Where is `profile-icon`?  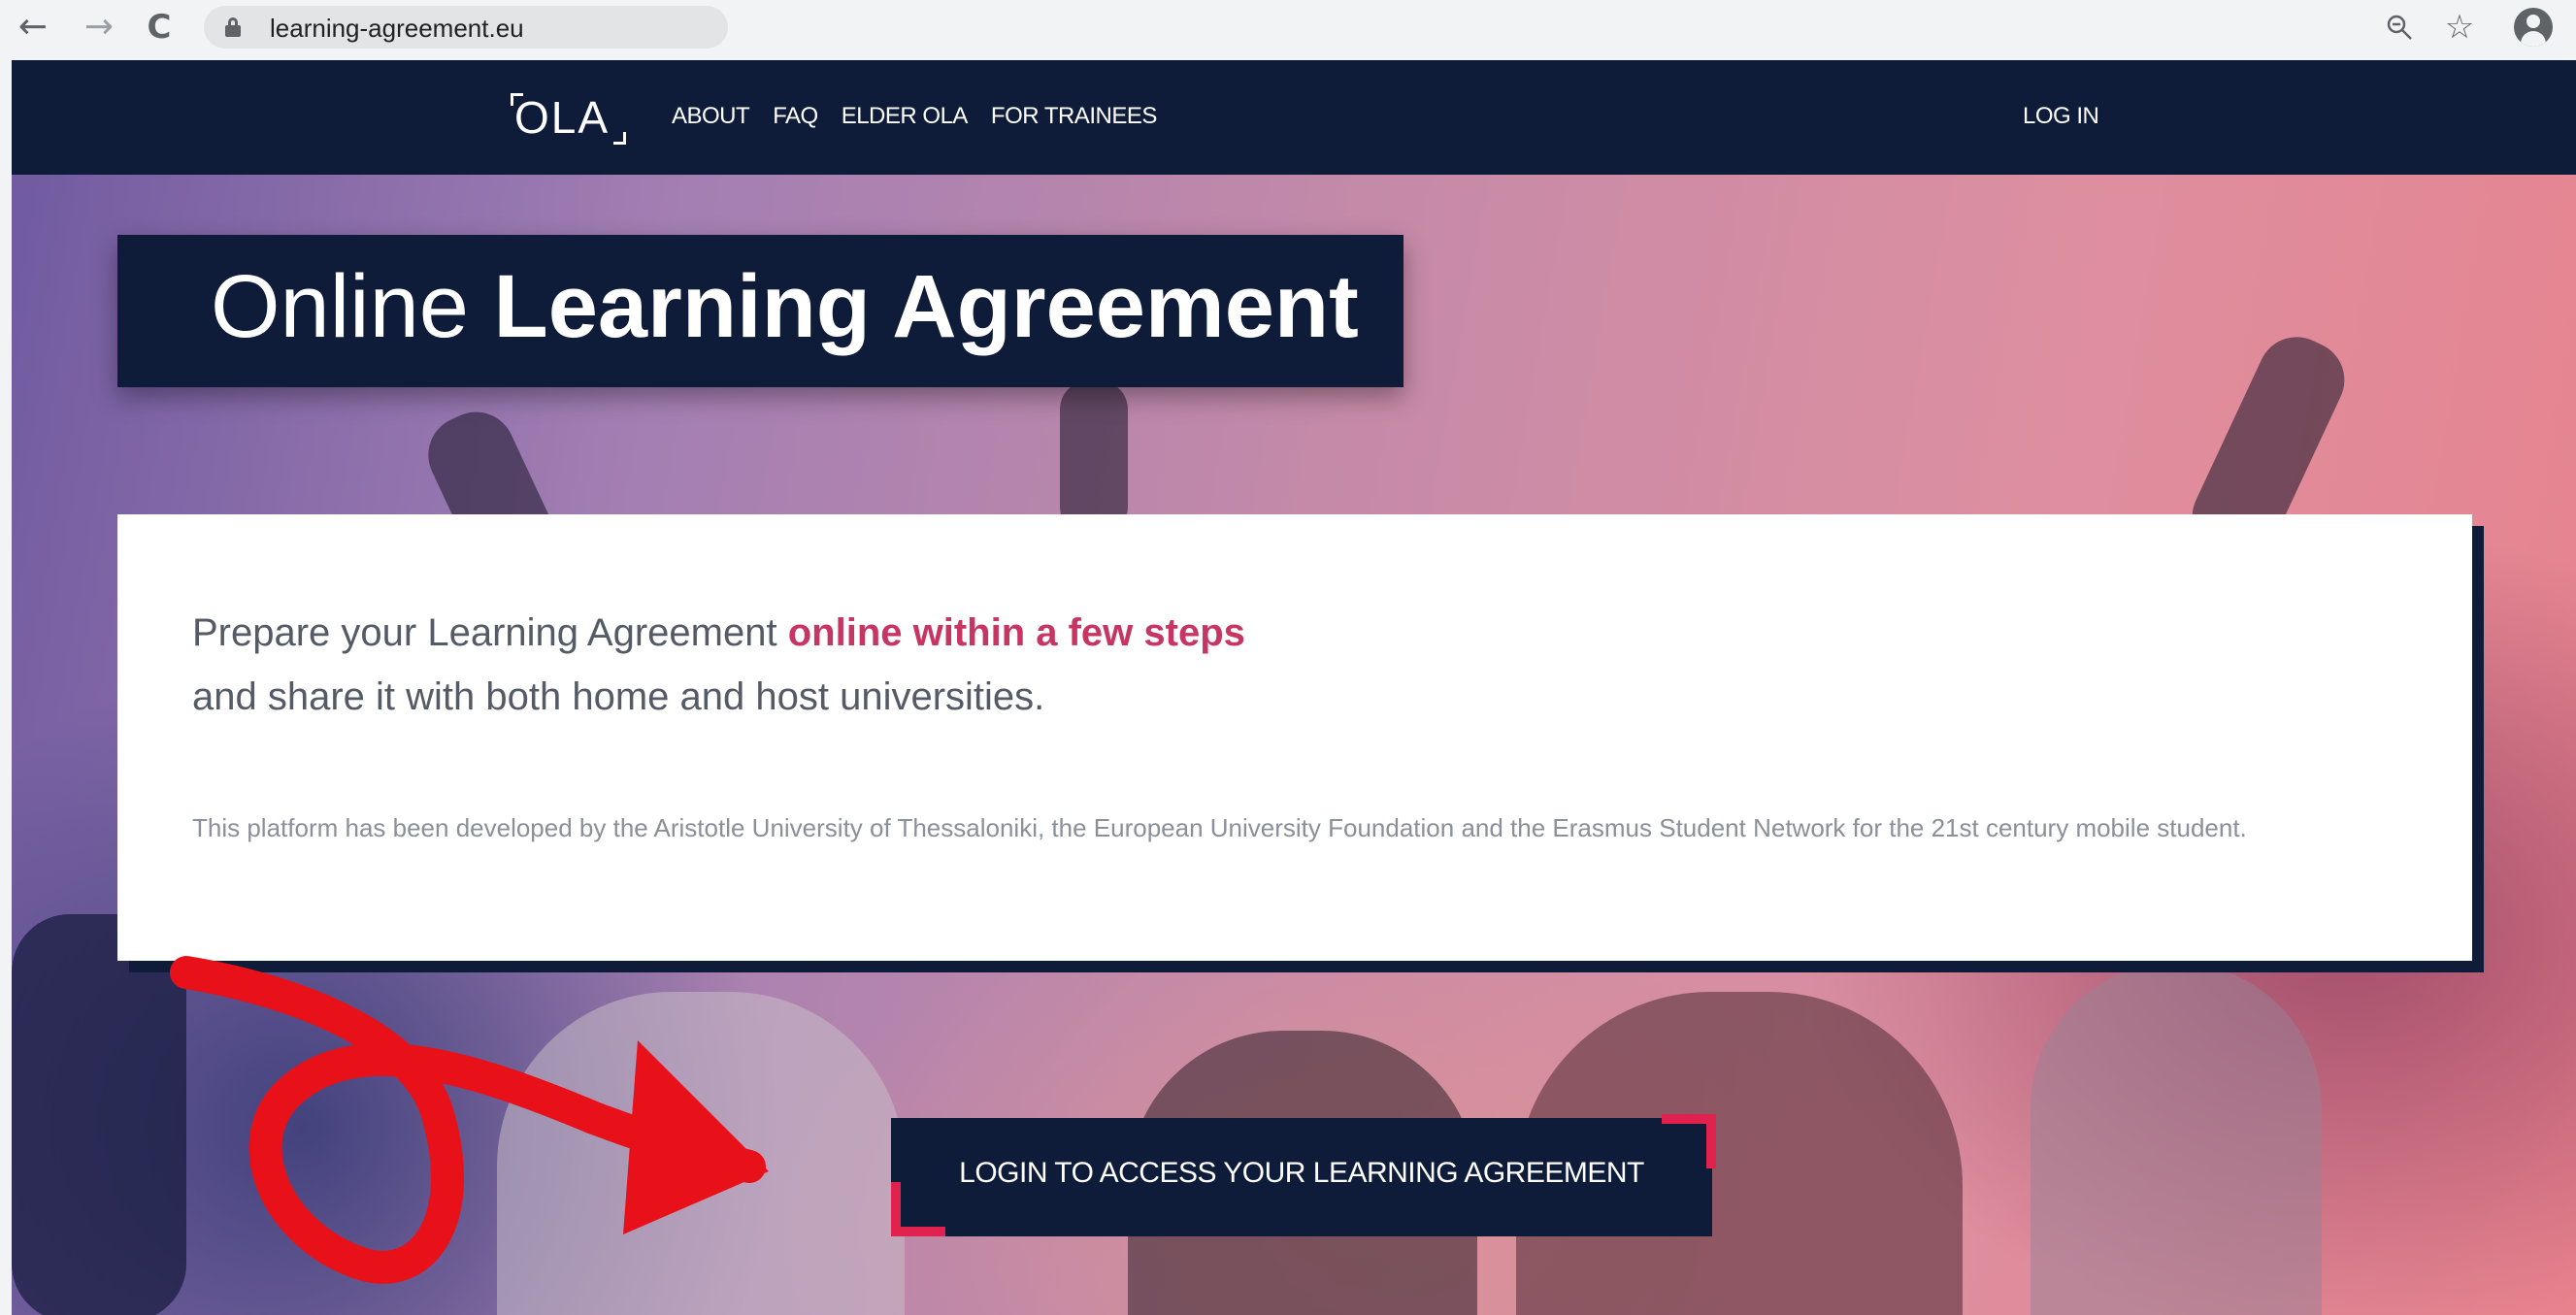 profile-icon is located at coordinates (2533, 27).